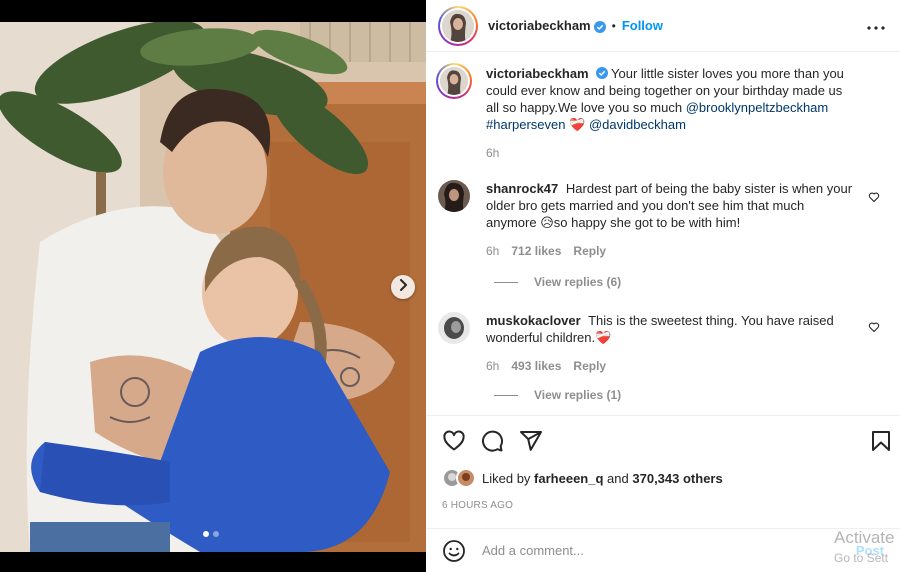 Image resolution: width=900 pixels, height=572 pixels. Describe the element at coordinates (757, 107) in the screenshot. I see `mention-link: @brooklynpeltzbeckham` at that location.